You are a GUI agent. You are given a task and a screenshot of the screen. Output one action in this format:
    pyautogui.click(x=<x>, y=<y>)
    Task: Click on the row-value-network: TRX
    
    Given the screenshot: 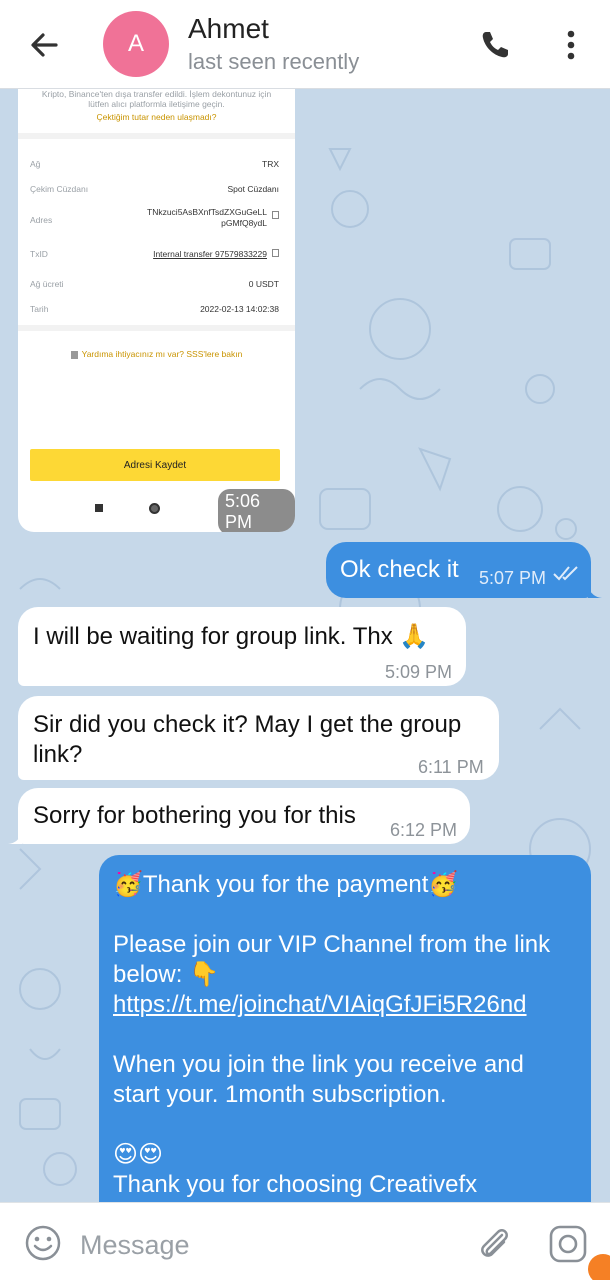 What is the action you would take?
    pyautogui.click(x=270, y=164)
    